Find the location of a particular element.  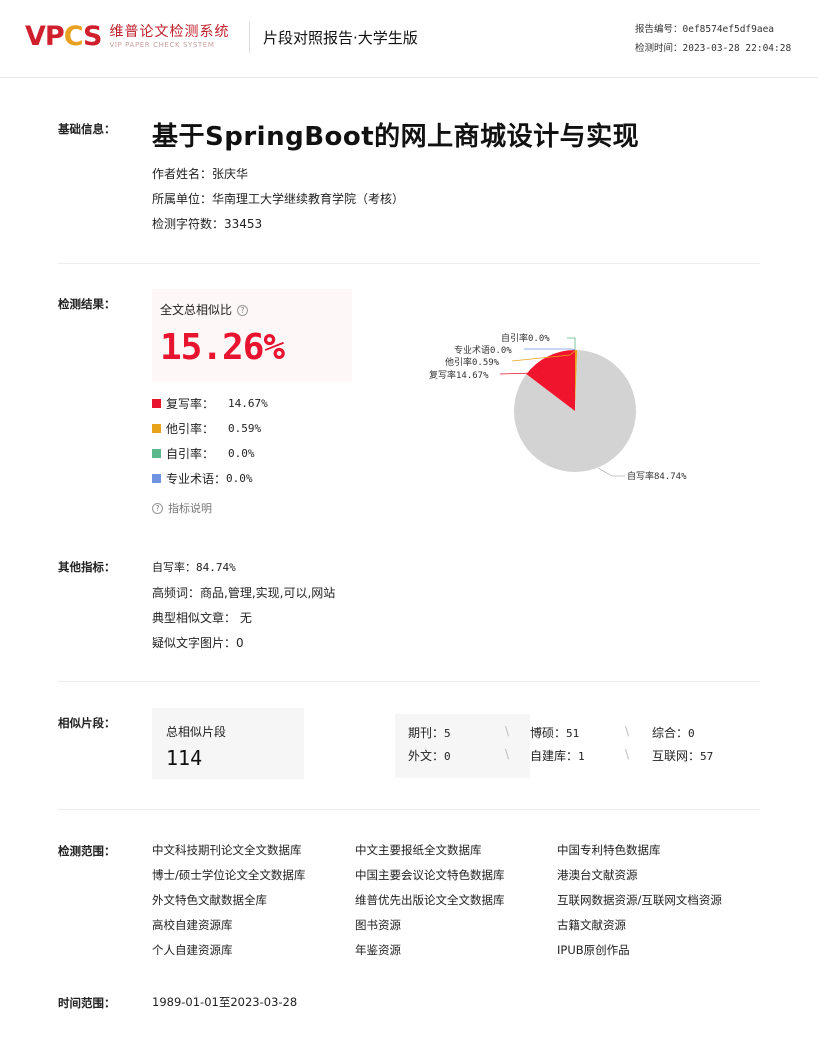

pie-leader-self-cite is located at coordinates (571, 343).